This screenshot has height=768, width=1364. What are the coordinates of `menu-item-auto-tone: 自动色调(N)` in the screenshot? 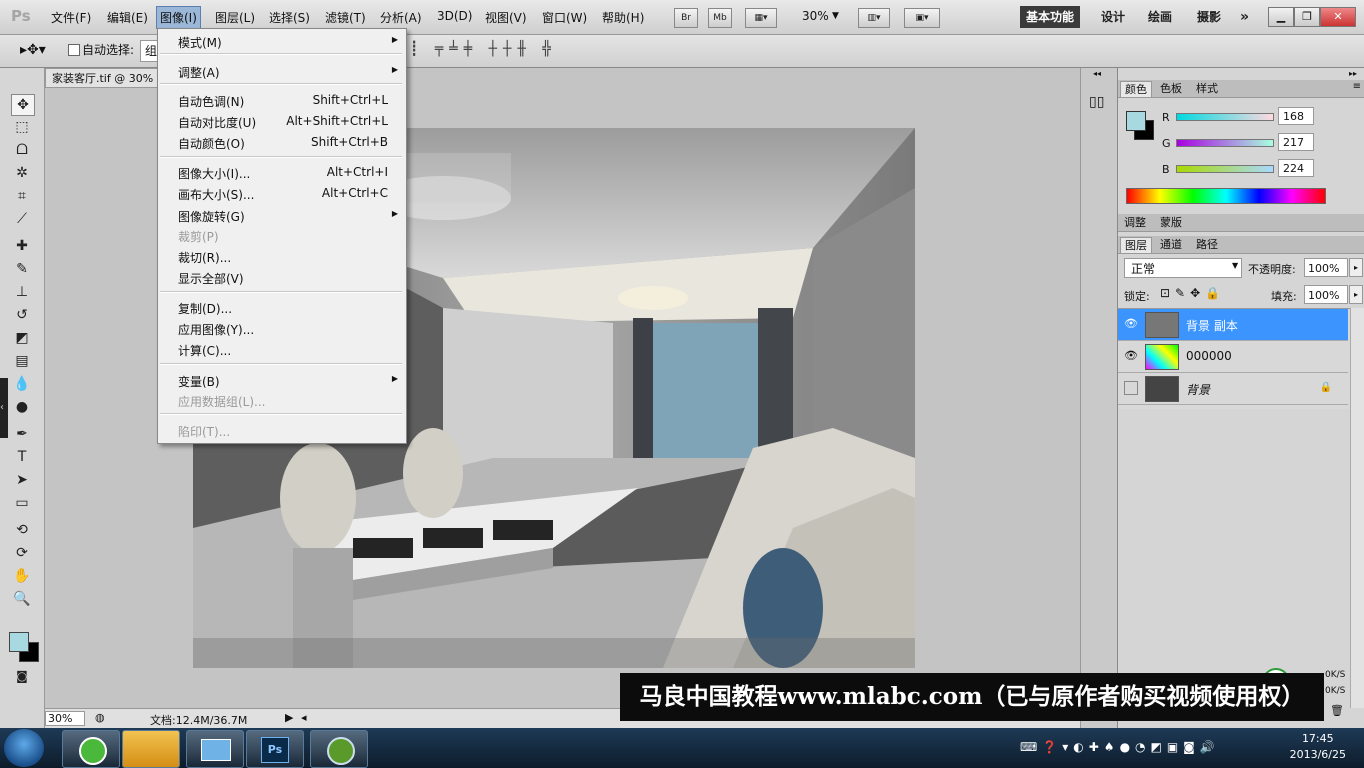 It's located at (211, 101).